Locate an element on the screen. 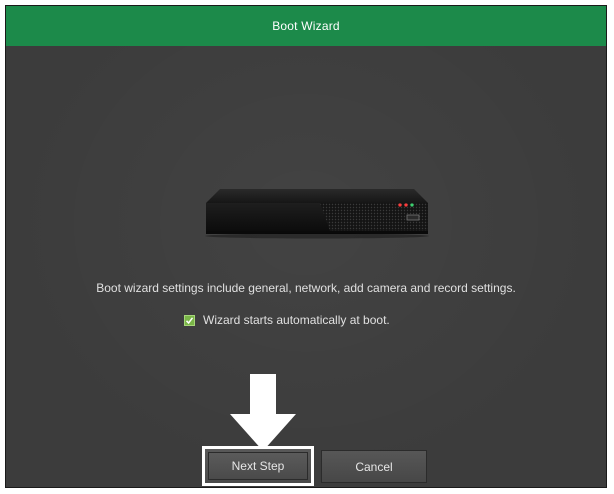 This screenshot has width=614, height=494. window-title: Boot Wizard is located at coordinates (306, 26).